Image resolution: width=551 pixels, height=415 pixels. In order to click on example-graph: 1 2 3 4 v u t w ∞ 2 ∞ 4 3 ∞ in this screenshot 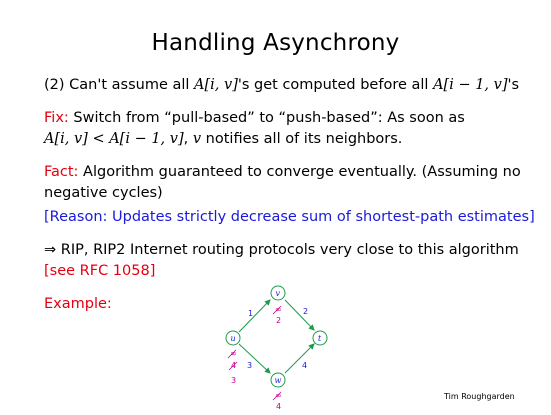, I will do `click(276, 348)`.